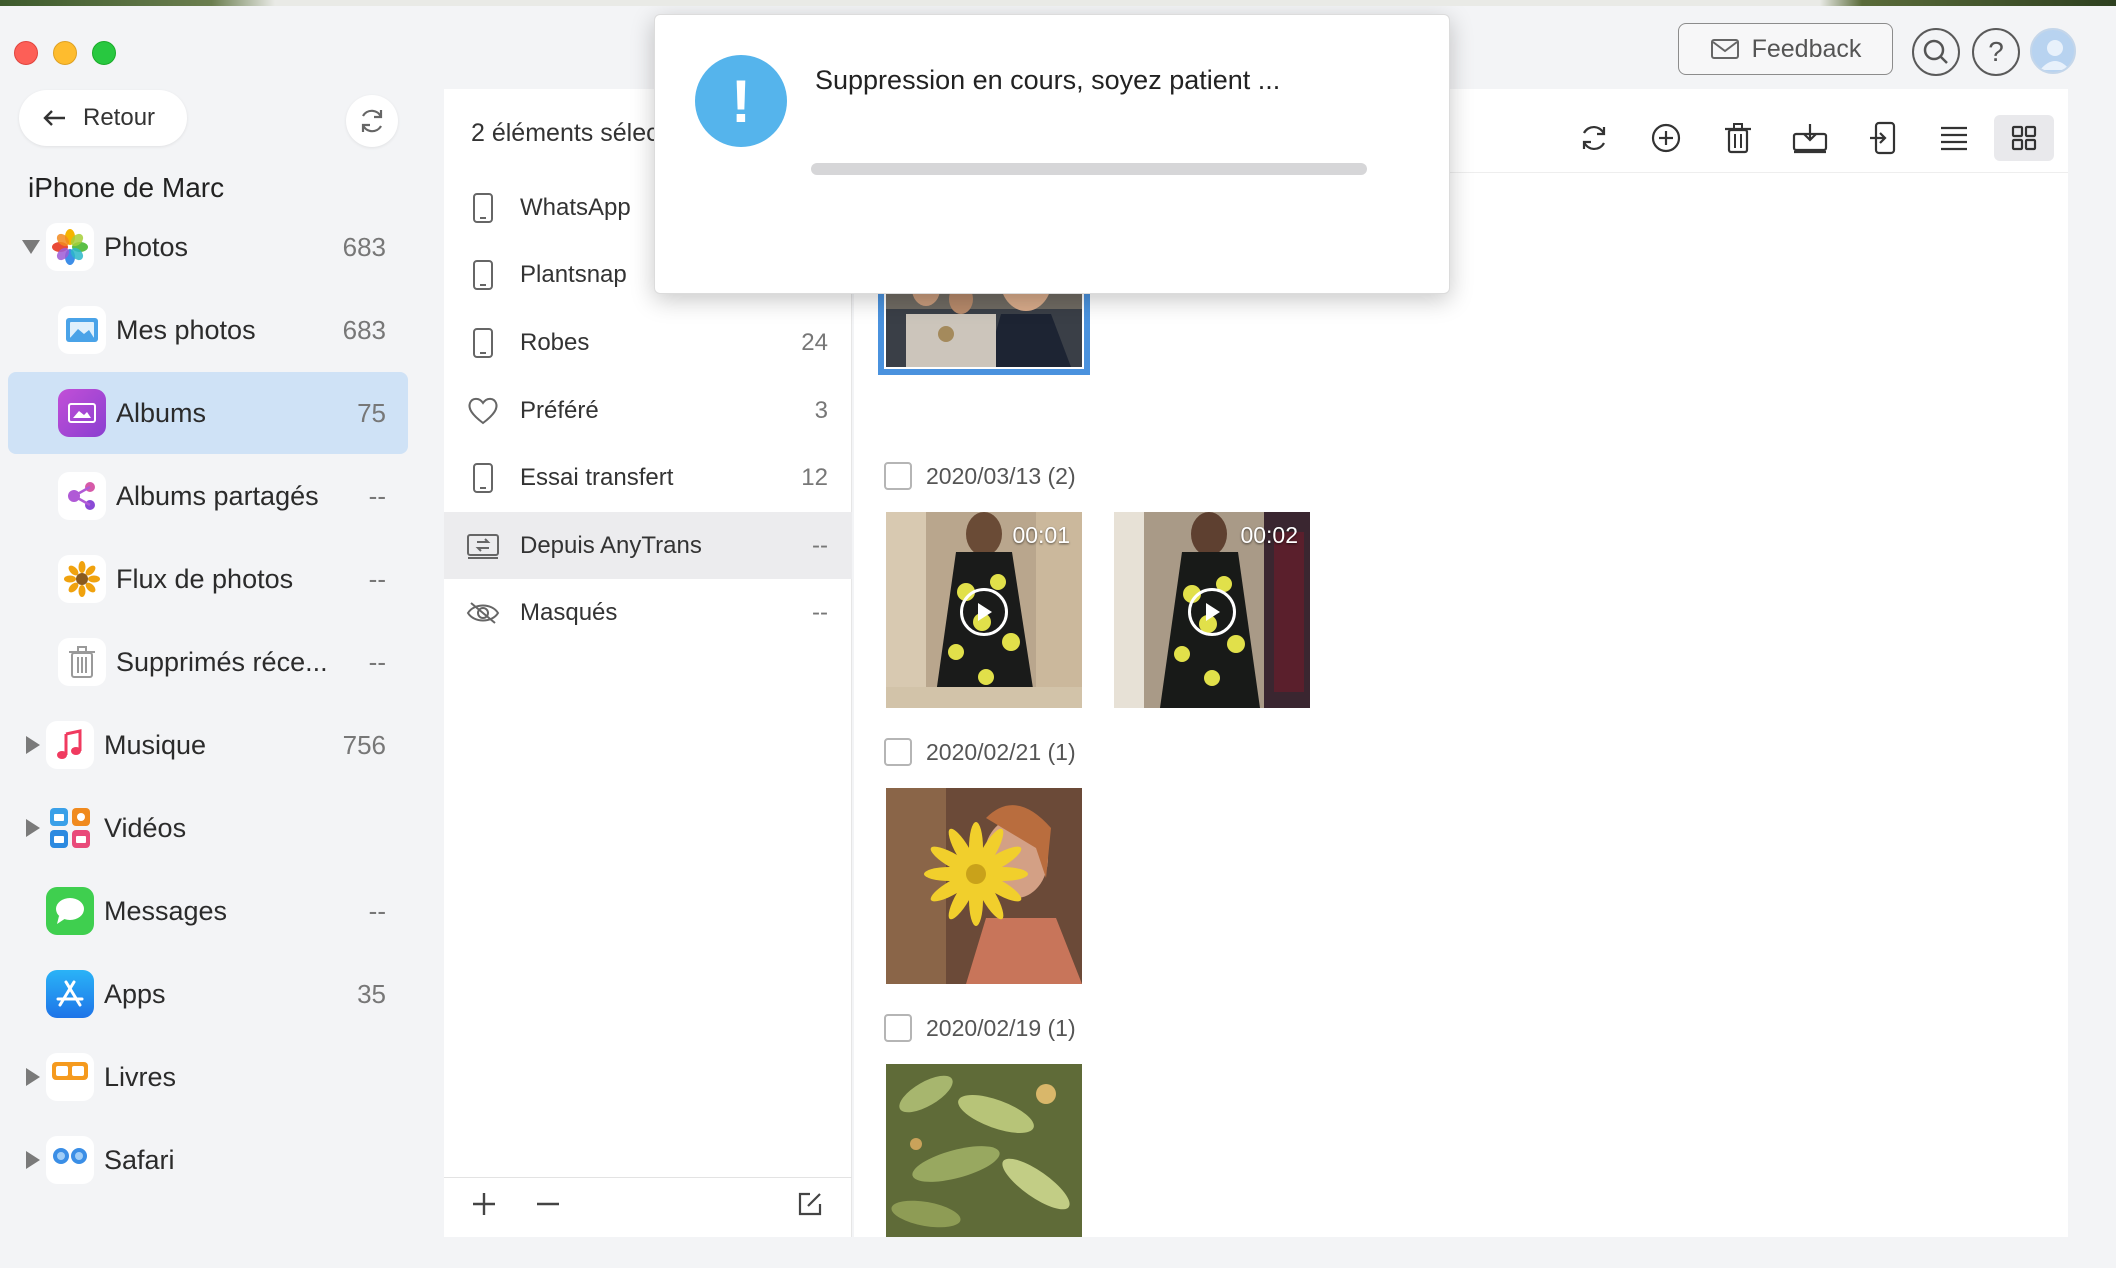 The width and height of the screenshot is (2116, 1268). What do you see at coordinates (611, 545) in the screenshot?
I see `album-label: Depuis AnyTrans` at bounding box center [611, 545].